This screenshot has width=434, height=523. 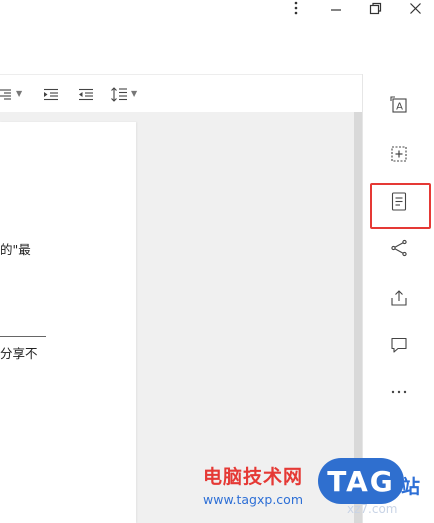 What do you see at coordinates (119, 94) in the screenshot?
I see `line-spacing-icon` at bounding box center [119, 94].